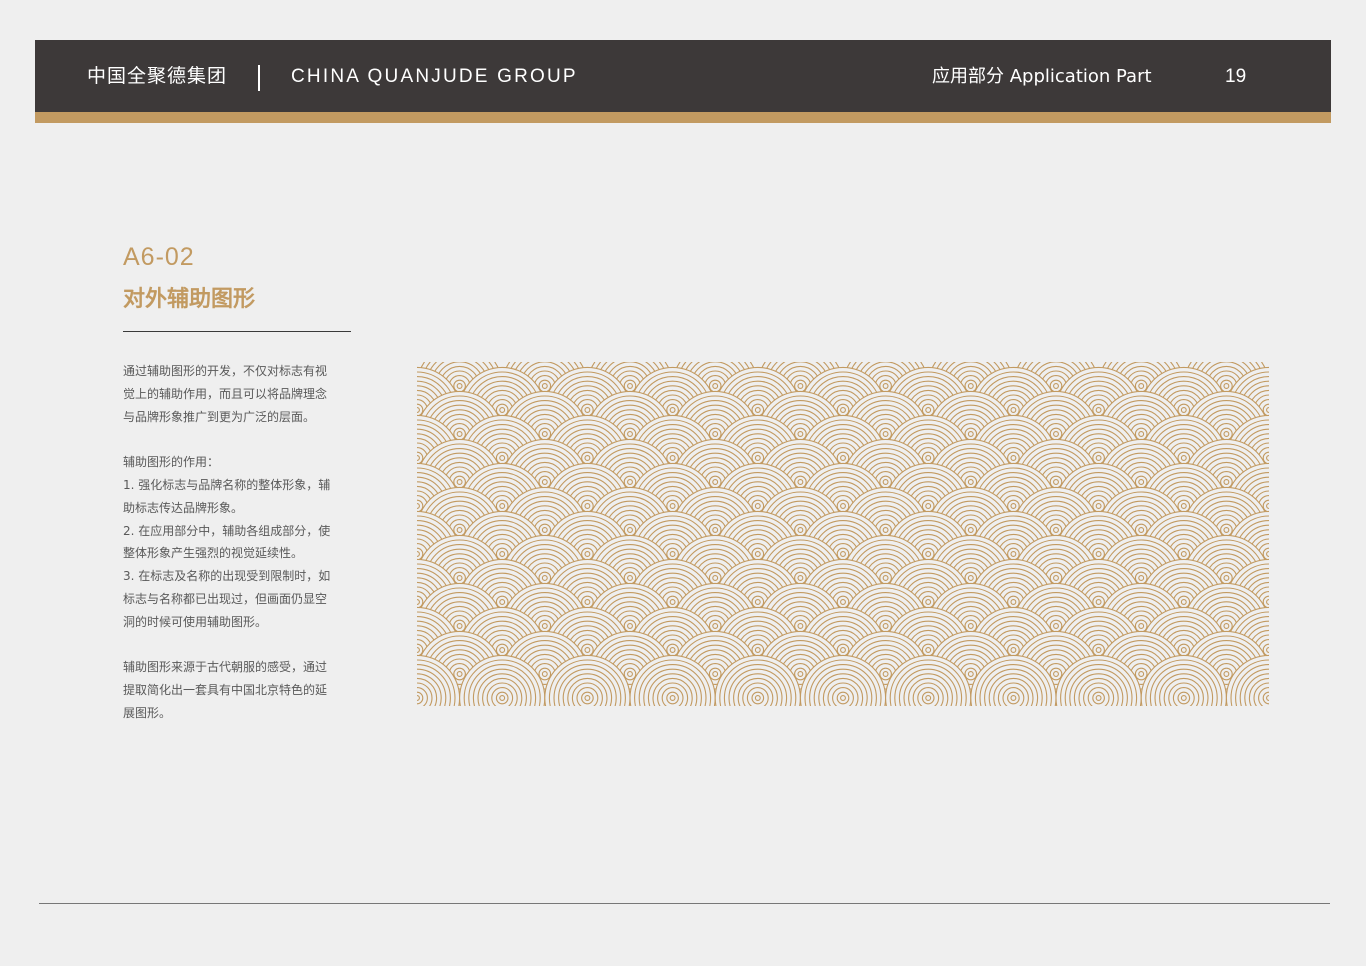 This screenshot has width=1366, height=966. Describe the element at coordinates (171, 462) in the screenshot. I see `roles-heading: 辅助图形的作用：` at that location.